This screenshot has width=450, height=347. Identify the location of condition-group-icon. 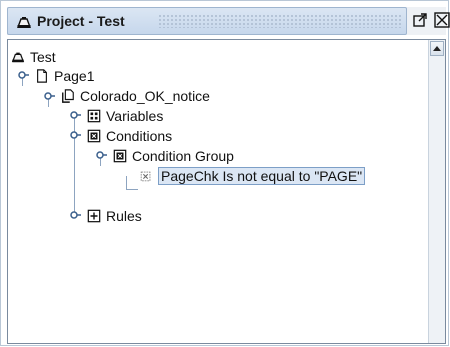
(120, 156).